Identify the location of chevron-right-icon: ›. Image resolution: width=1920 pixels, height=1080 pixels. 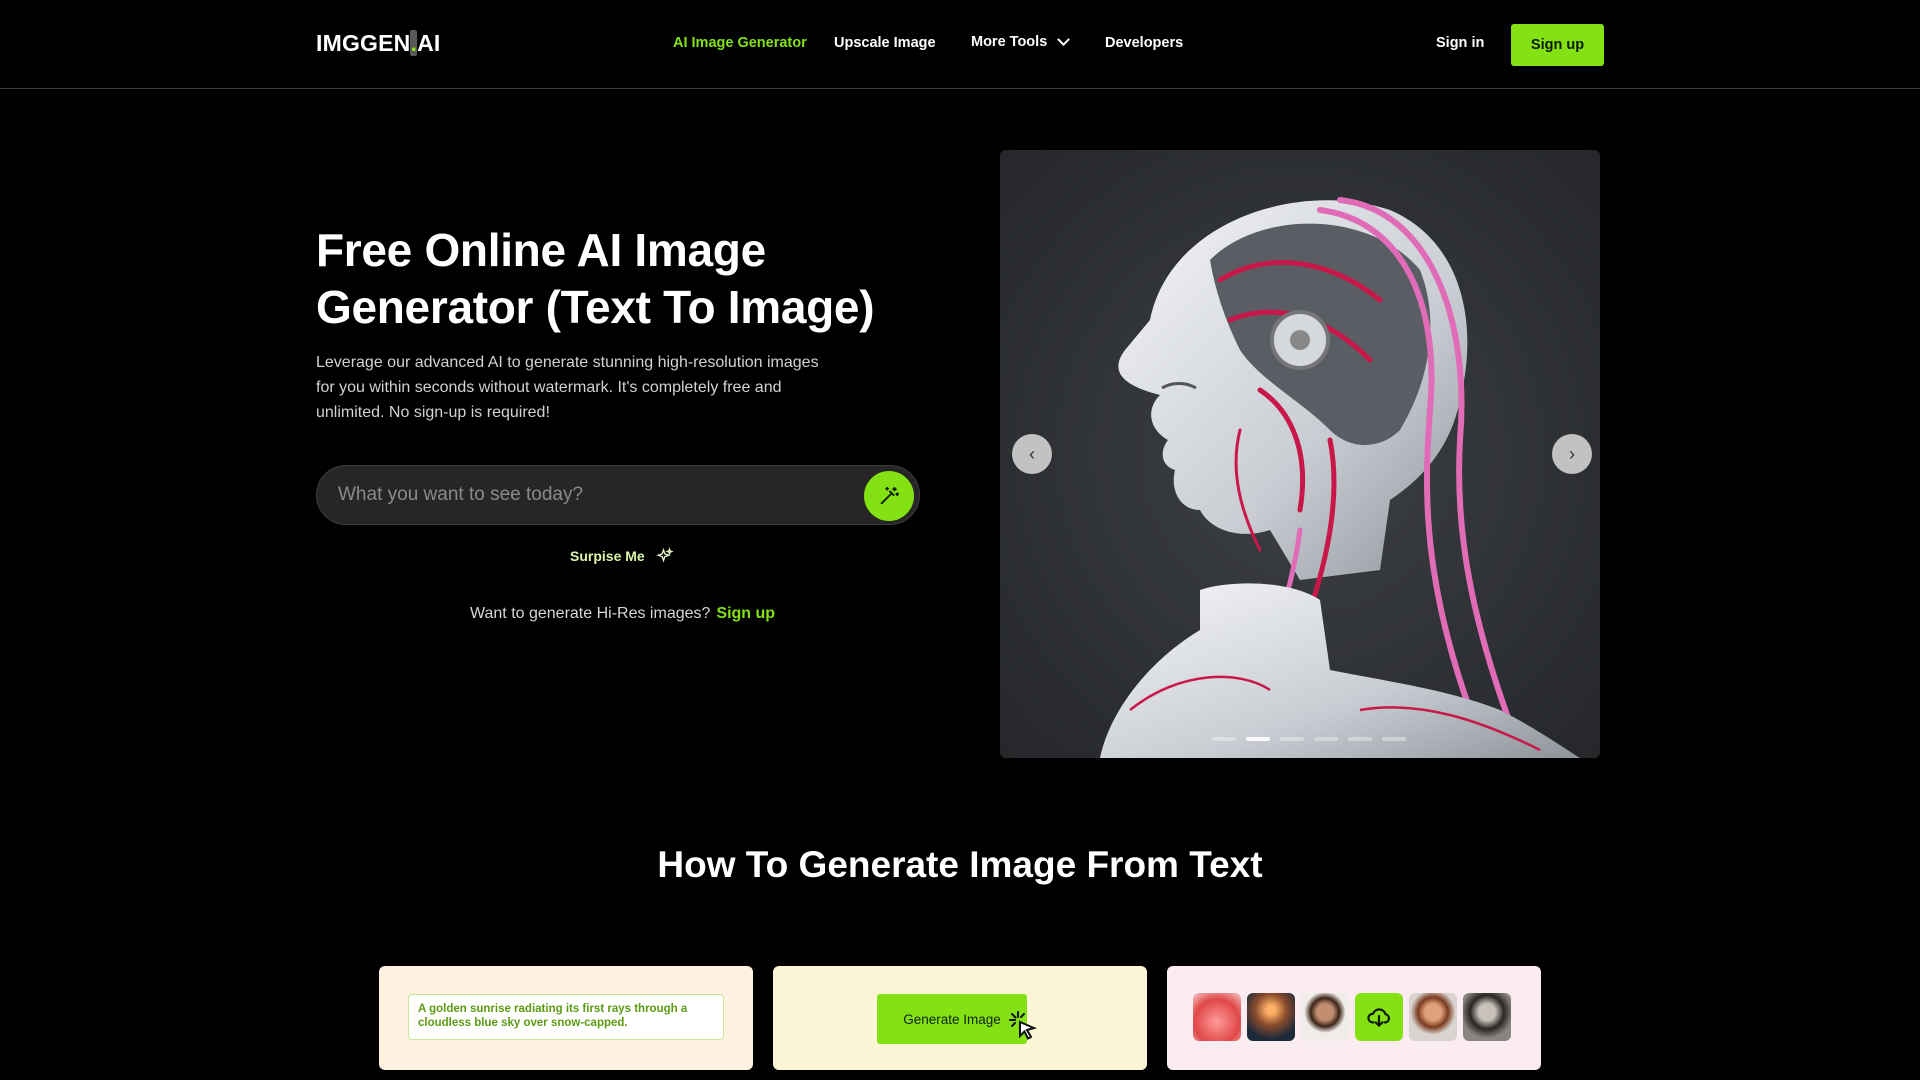
(1572, 453).